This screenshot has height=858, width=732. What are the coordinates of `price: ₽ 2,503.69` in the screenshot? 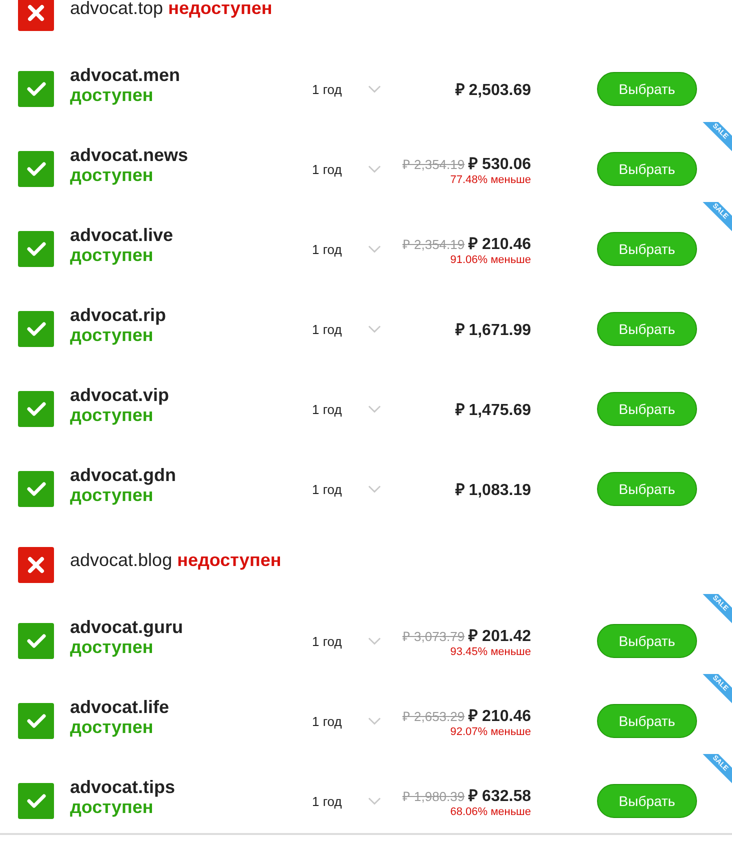 It's located at (493, 90).